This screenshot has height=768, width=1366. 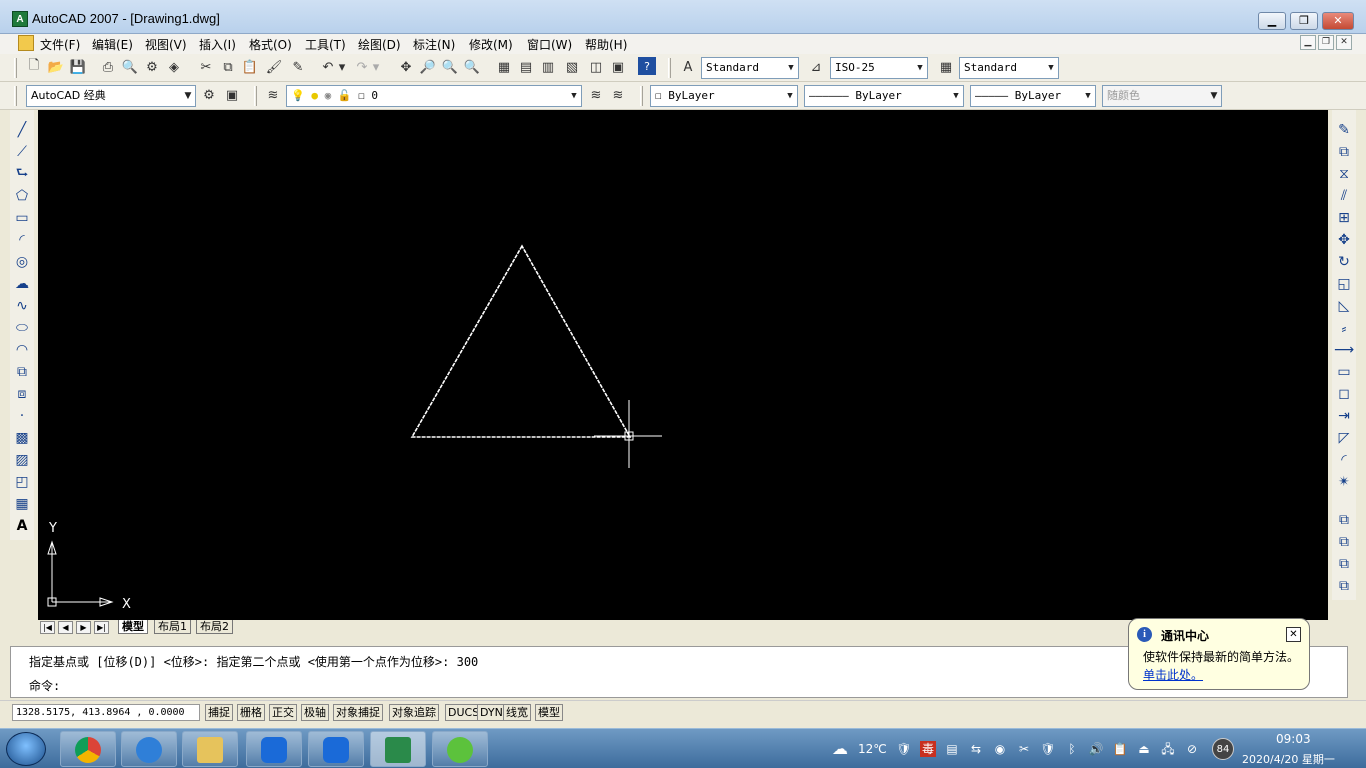 I want to click on table-style-select: Standard ▼, so click(x=1009, y=68).